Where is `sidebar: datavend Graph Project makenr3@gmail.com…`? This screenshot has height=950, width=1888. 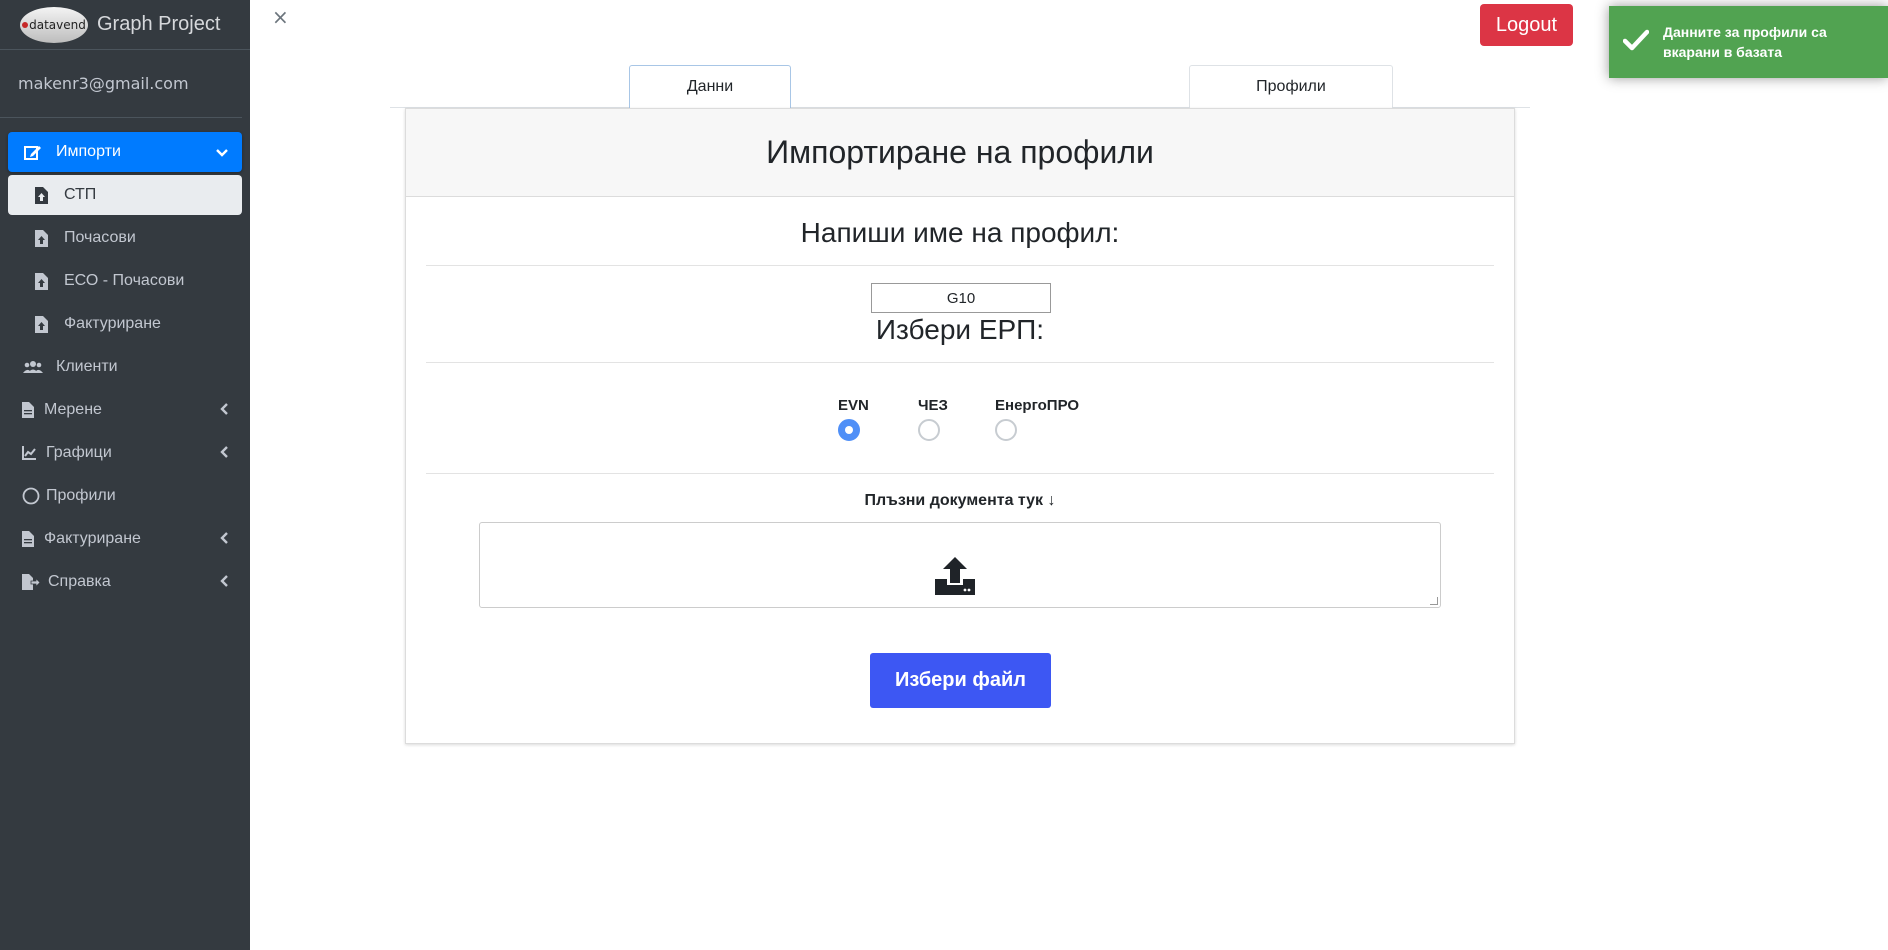 sidebar: datavend Graph Project makenr3@gmail.com… is located at coordinates (125, 475).